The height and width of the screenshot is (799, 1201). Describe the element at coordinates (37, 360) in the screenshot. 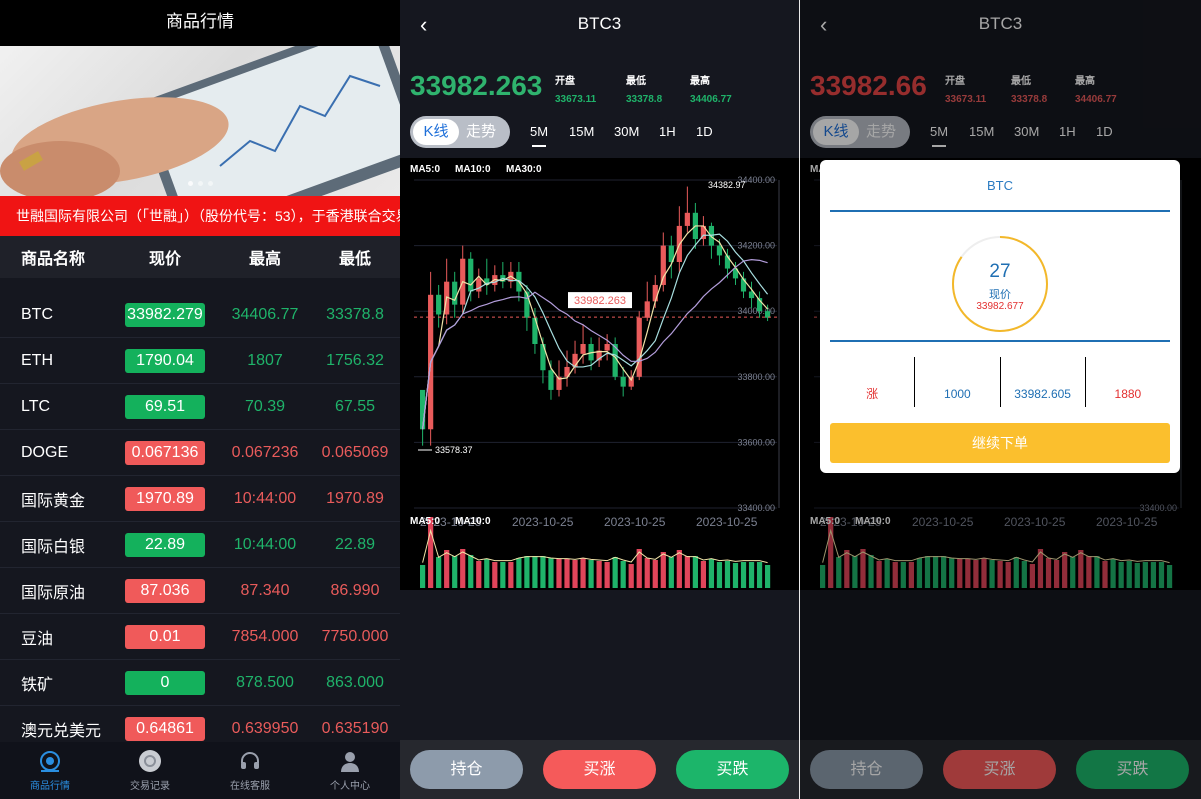

I see `symbol-name: ETH` at that location.